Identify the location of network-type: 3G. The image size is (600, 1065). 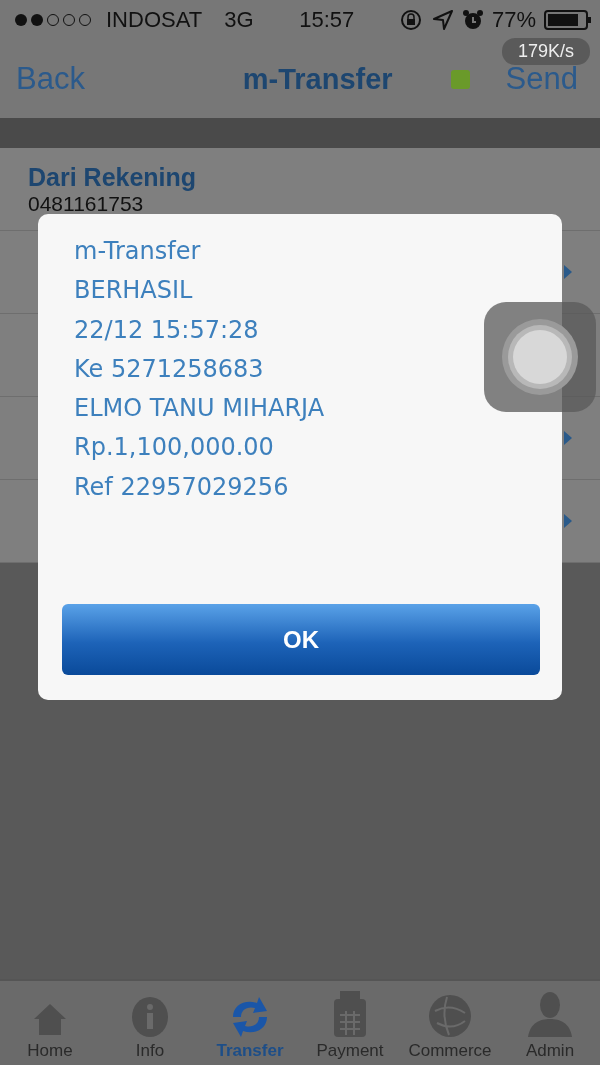
(239, 20).